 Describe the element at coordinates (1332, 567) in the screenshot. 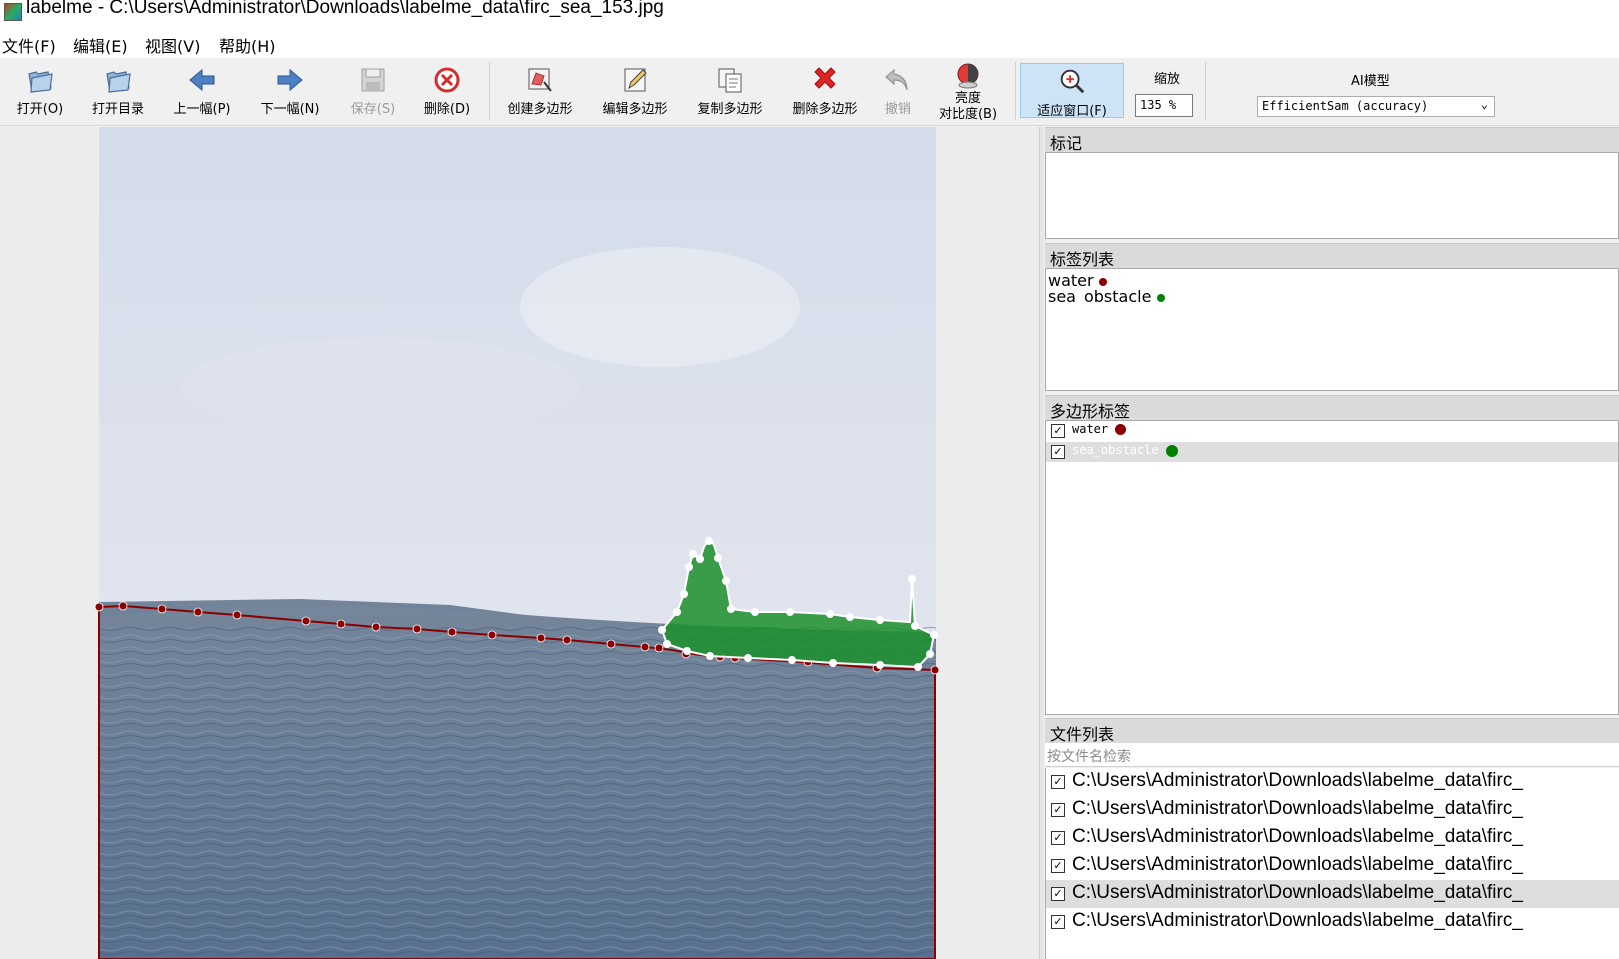

I see `polygon-labels-list: ✓ water ✓ sea_obstacle` at that location.